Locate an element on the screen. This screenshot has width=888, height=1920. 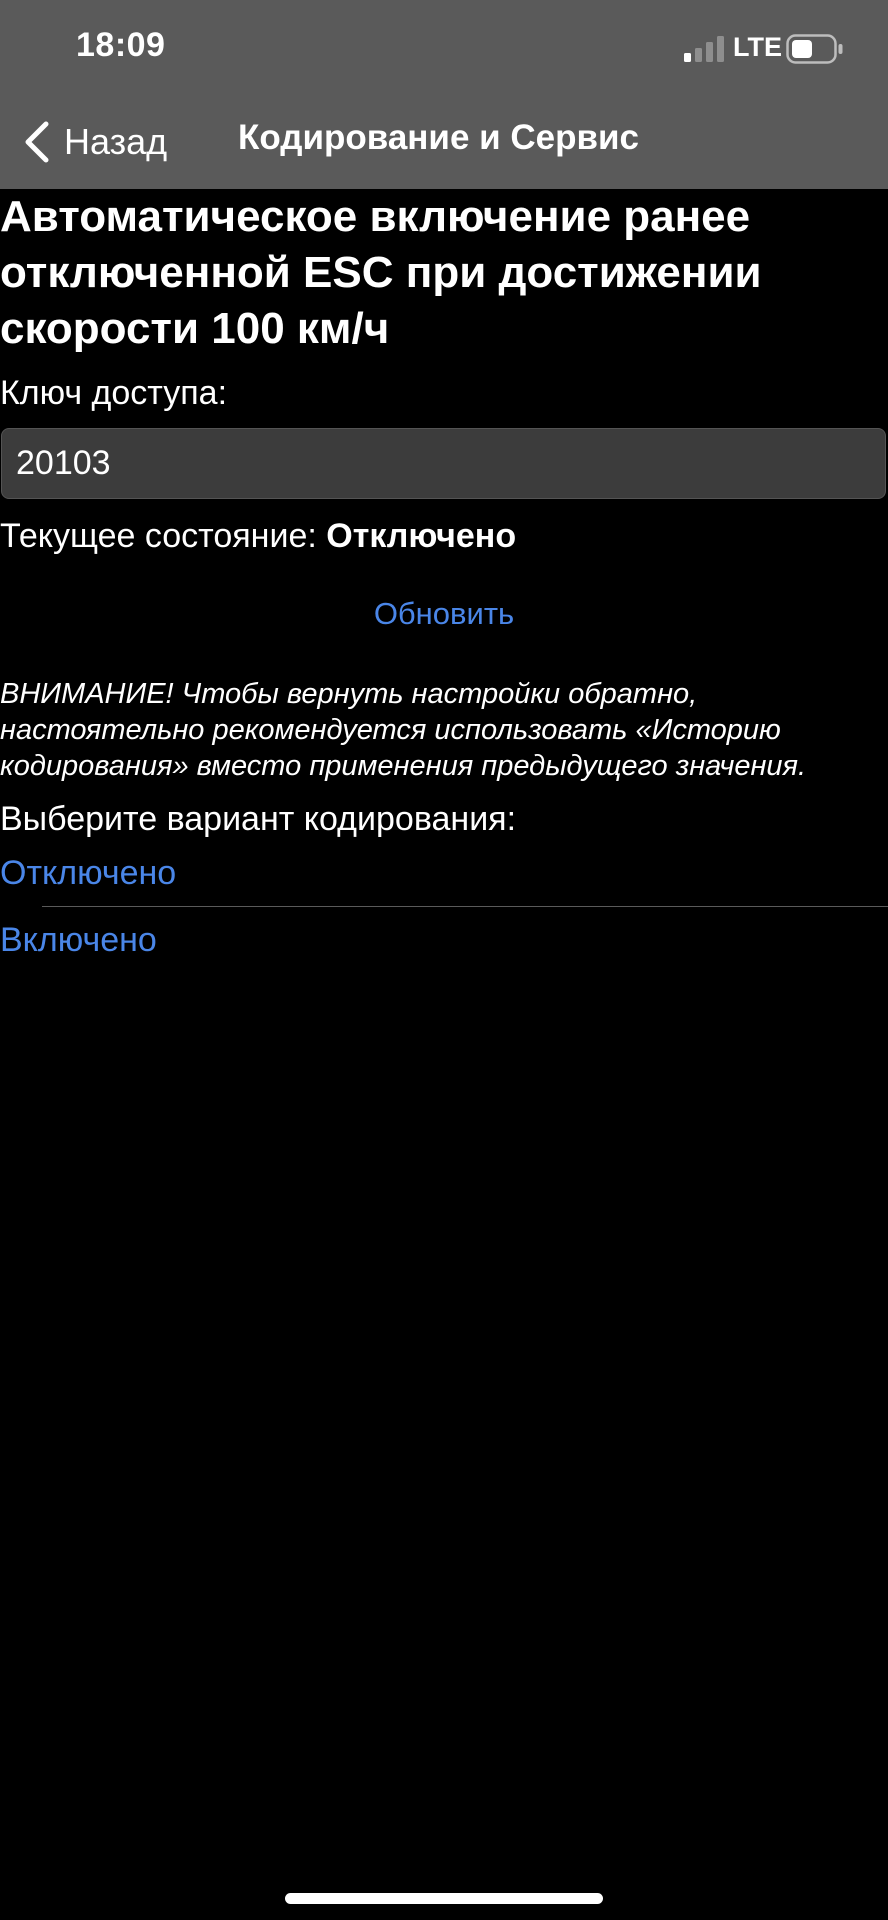
carrier-label: LTE is located at coordinates (757, 47).